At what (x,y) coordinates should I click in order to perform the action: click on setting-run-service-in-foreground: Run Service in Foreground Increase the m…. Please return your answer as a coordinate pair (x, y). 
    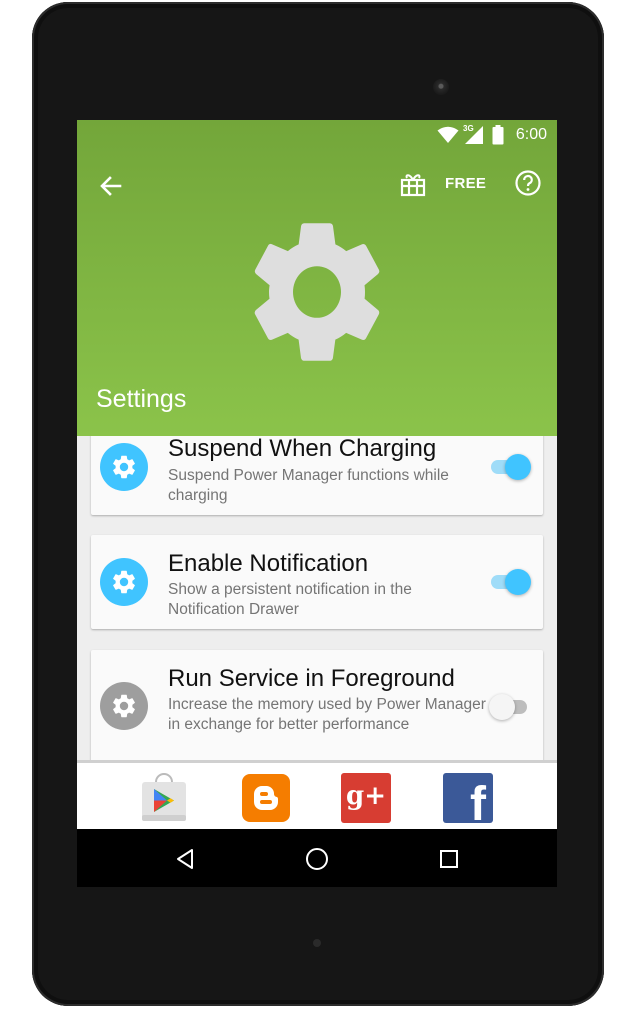
    Looking at the image, I should click on (317, 706).